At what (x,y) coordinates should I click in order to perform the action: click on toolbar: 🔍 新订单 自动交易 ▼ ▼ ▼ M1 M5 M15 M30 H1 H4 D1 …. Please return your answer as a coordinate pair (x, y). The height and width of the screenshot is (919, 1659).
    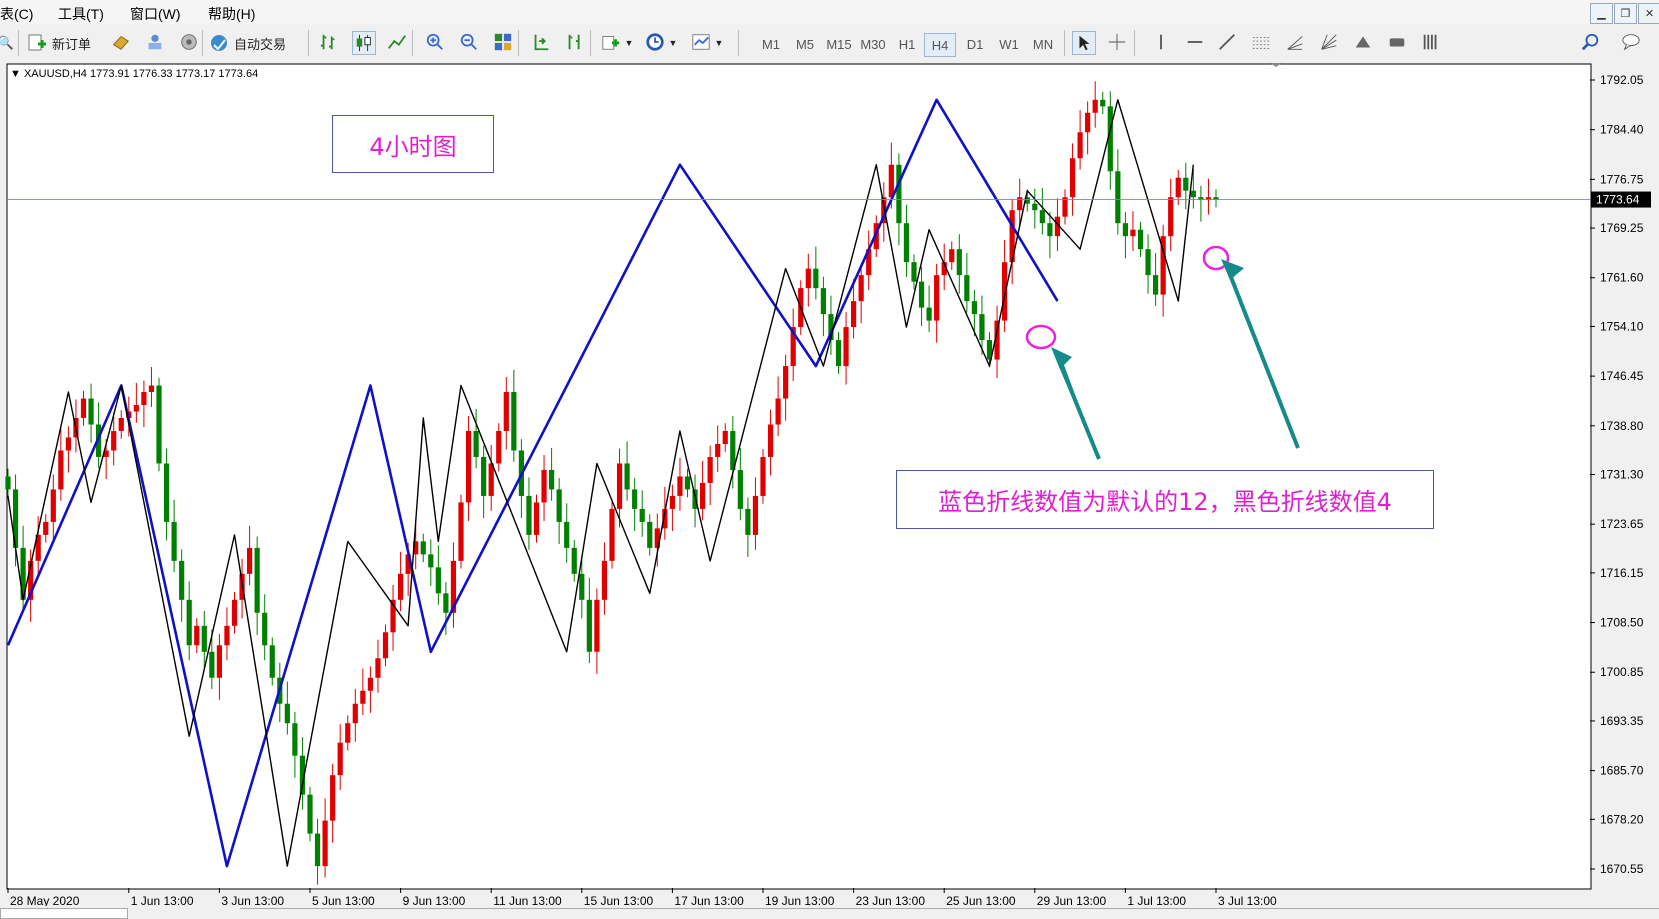
    Looking at the image, I should click on (829, 43).